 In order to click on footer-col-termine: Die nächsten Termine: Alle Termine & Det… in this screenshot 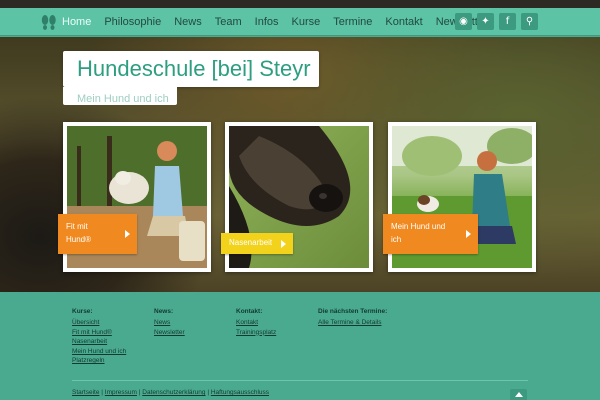, I will do `click(352, 318)`.